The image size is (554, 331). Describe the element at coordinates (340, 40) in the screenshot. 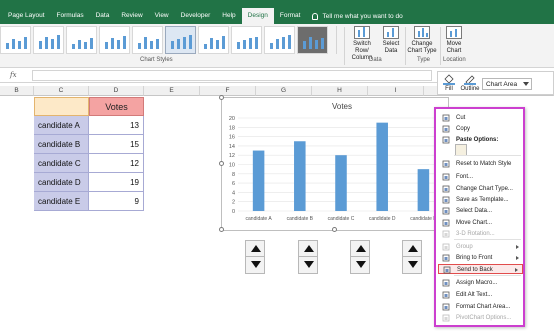

I see `gallery-scroll` at that location.